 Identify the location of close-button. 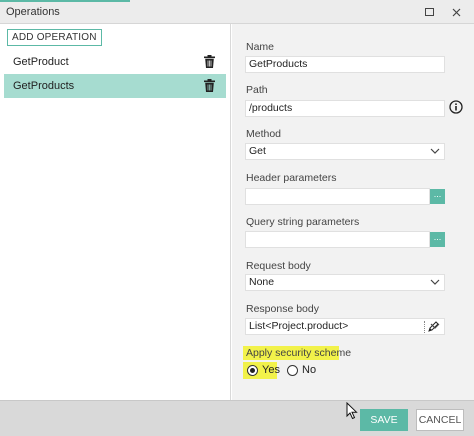
(456, 12).